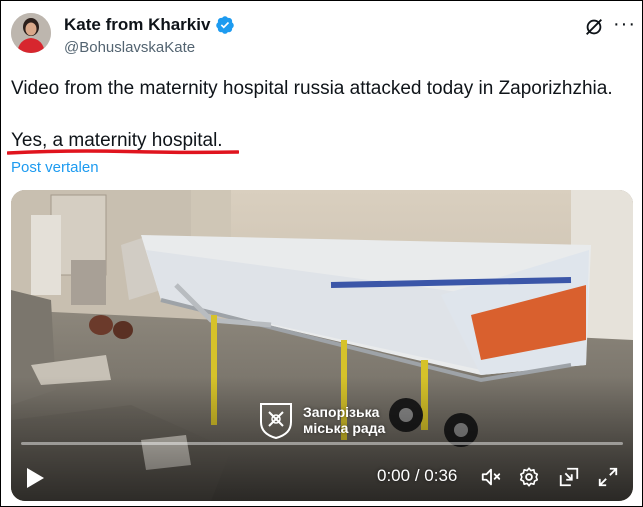 This screenshot has height=507, width=643. What do you see at coordinates (225, 25) in the screenshot?
I see `verified-badge-icon` at bounding box center [225, 25].